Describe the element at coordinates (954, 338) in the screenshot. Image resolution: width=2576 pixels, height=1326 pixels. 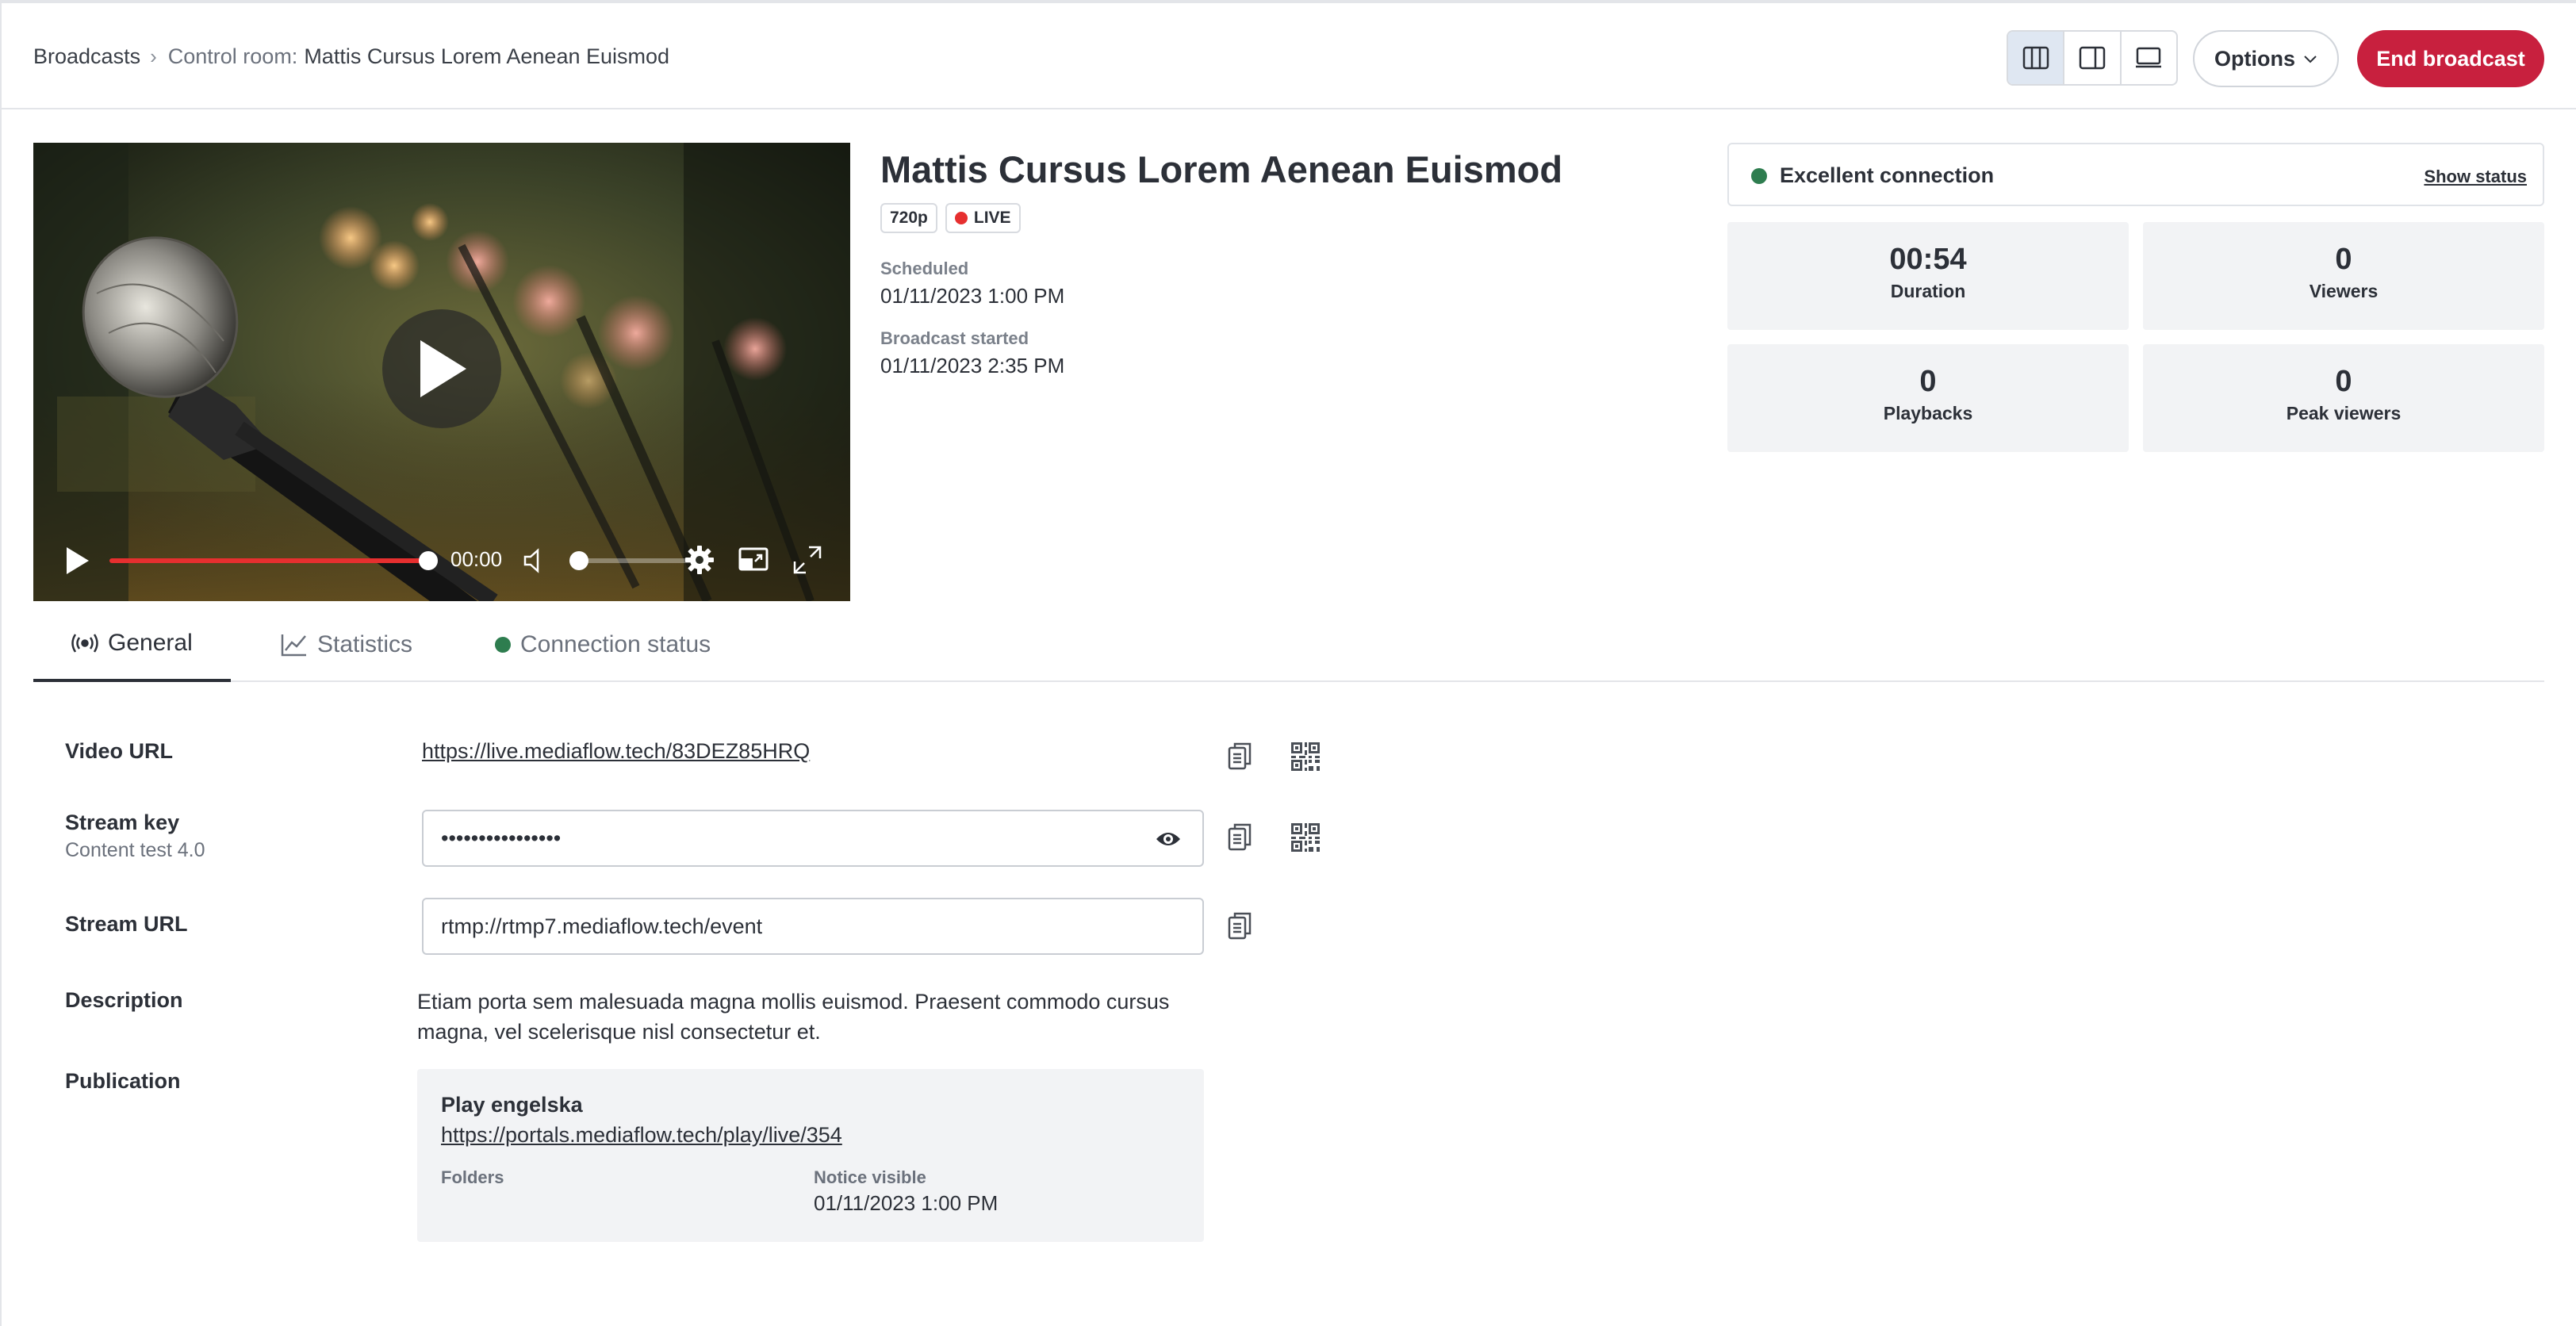
I see `started-label: Broadcast started` at that location.